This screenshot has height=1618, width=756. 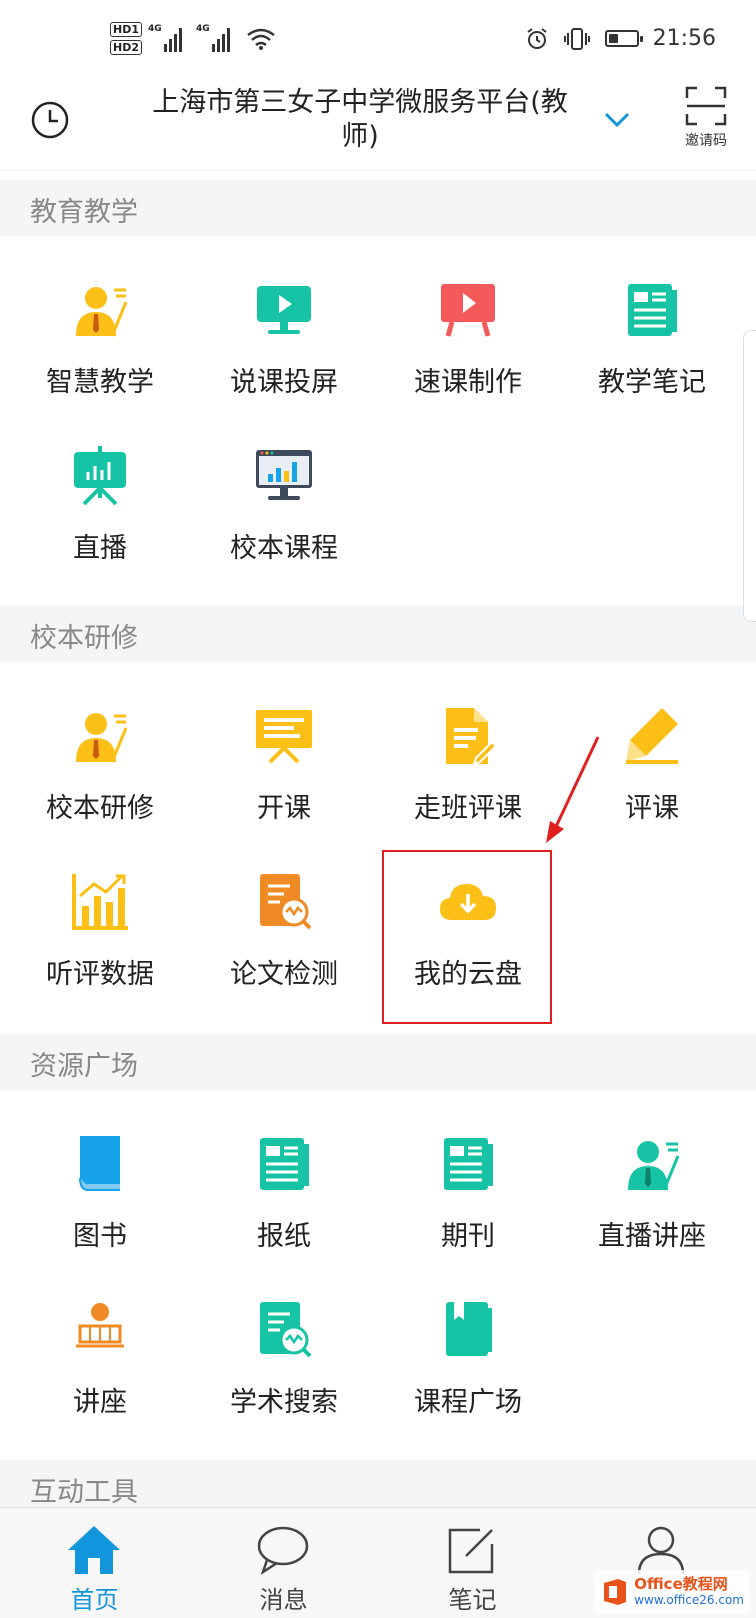 What do you see at coordinates (468, 808) in the screenshot?
I see `grid-item-label: 走班评课` at bounding box center [468, 808].